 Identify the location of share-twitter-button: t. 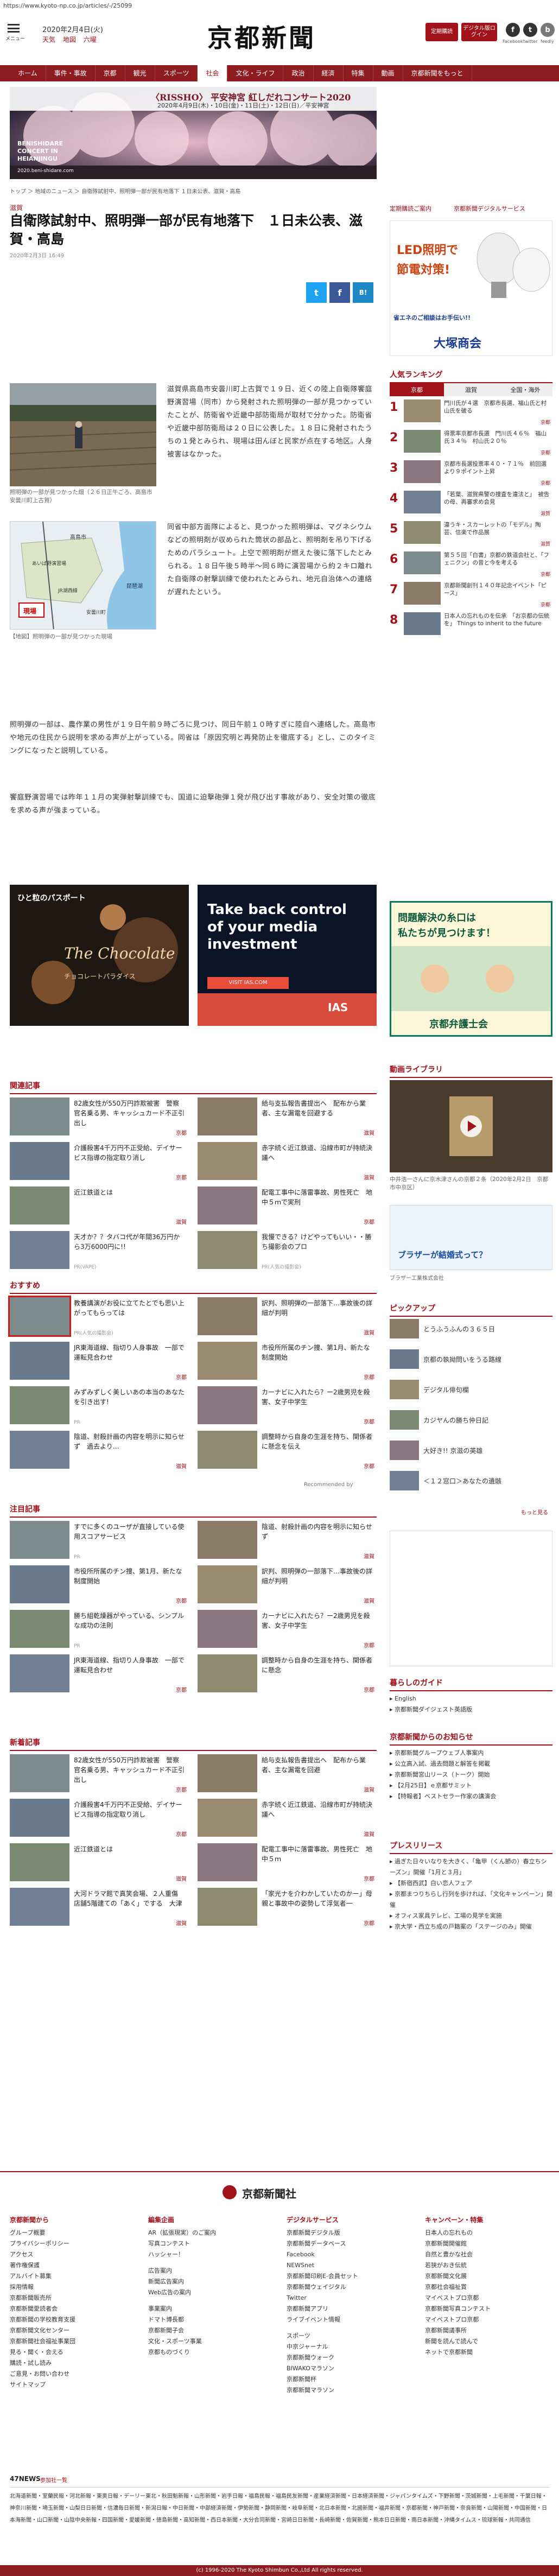
(317, 292).